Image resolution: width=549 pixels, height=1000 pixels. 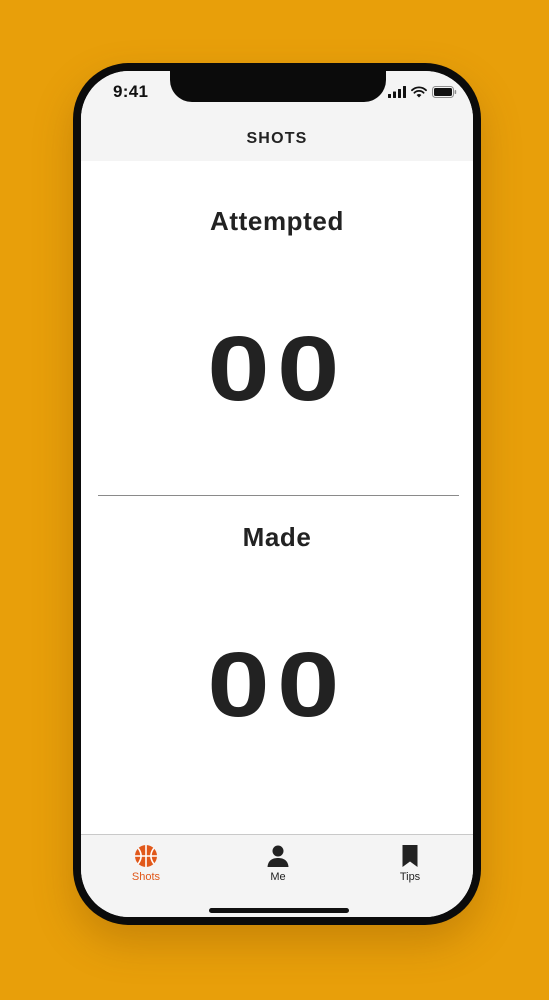 I want to click on made-count: 00, so click(x=277, y=685).